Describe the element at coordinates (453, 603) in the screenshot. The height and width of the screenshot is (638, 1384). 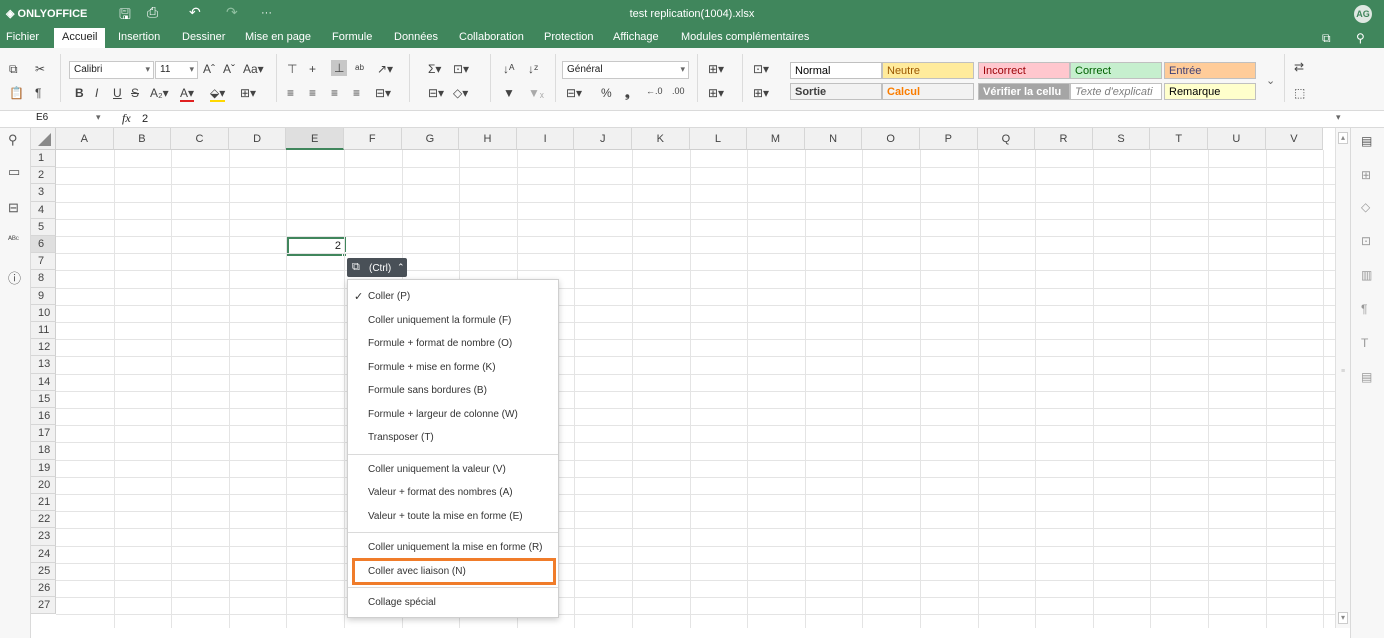
I see `paste-menu-item: Collage spécial` at that location.